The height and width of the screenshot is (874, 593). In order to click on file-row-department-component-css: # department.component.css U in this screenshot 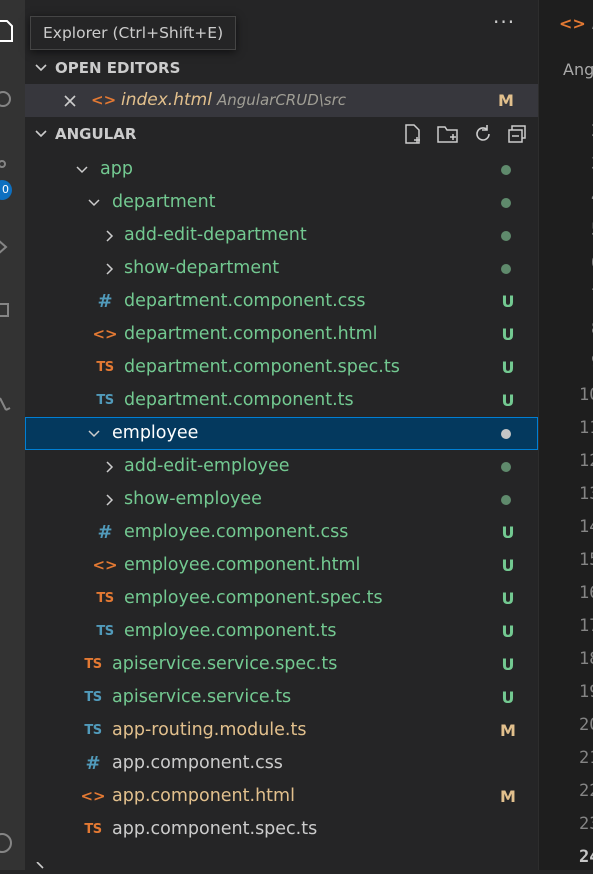, I will do `click(281, 301)`.